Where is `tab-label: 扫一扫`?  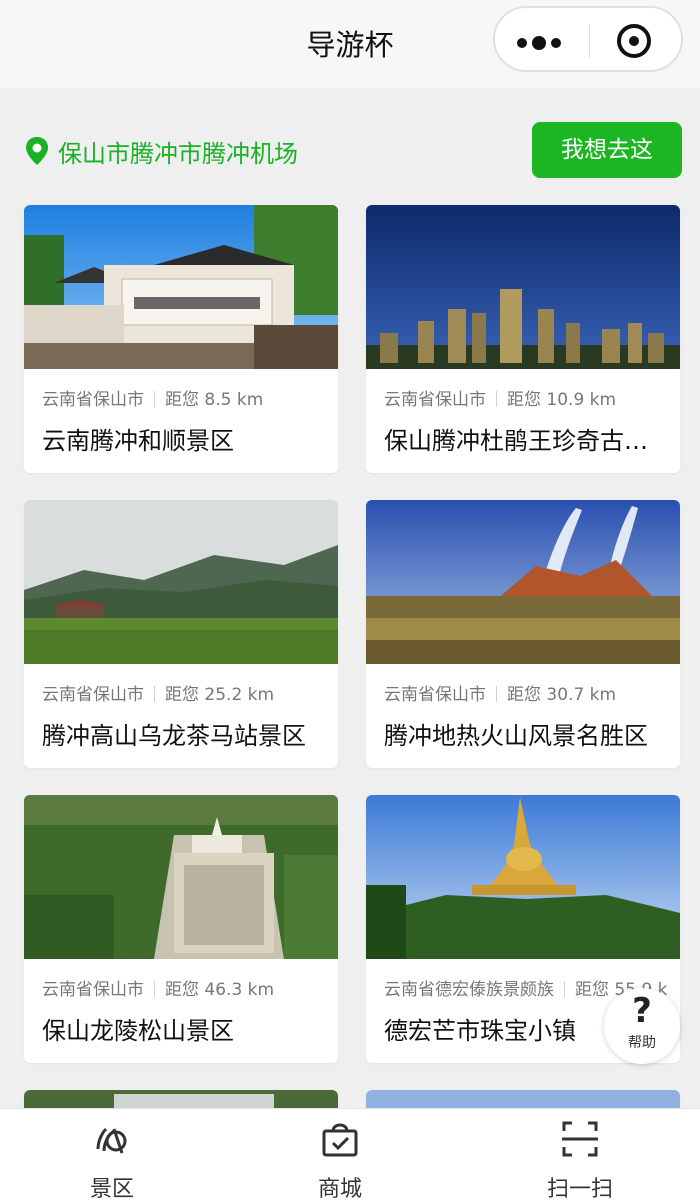 tab-label: 扫一扫 is located at coordinates (579, 1188).